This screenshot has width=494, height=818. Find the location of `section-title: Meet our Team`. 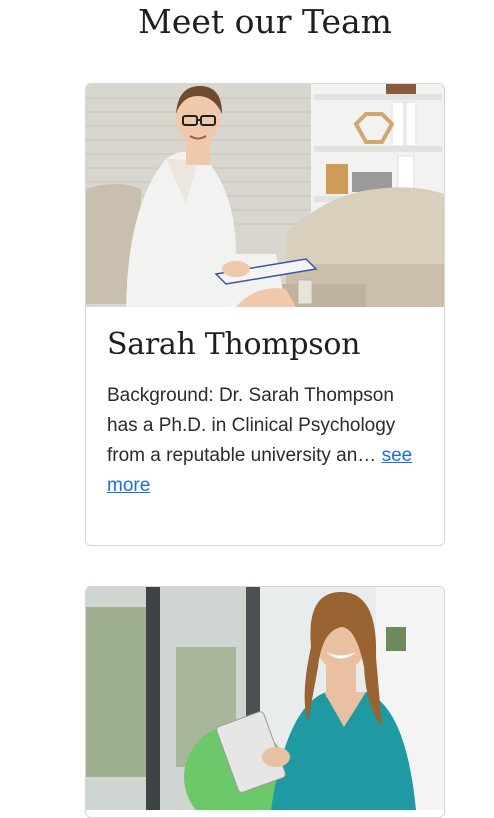

section-title: Meet our Team is located at coordinates (265, 21).